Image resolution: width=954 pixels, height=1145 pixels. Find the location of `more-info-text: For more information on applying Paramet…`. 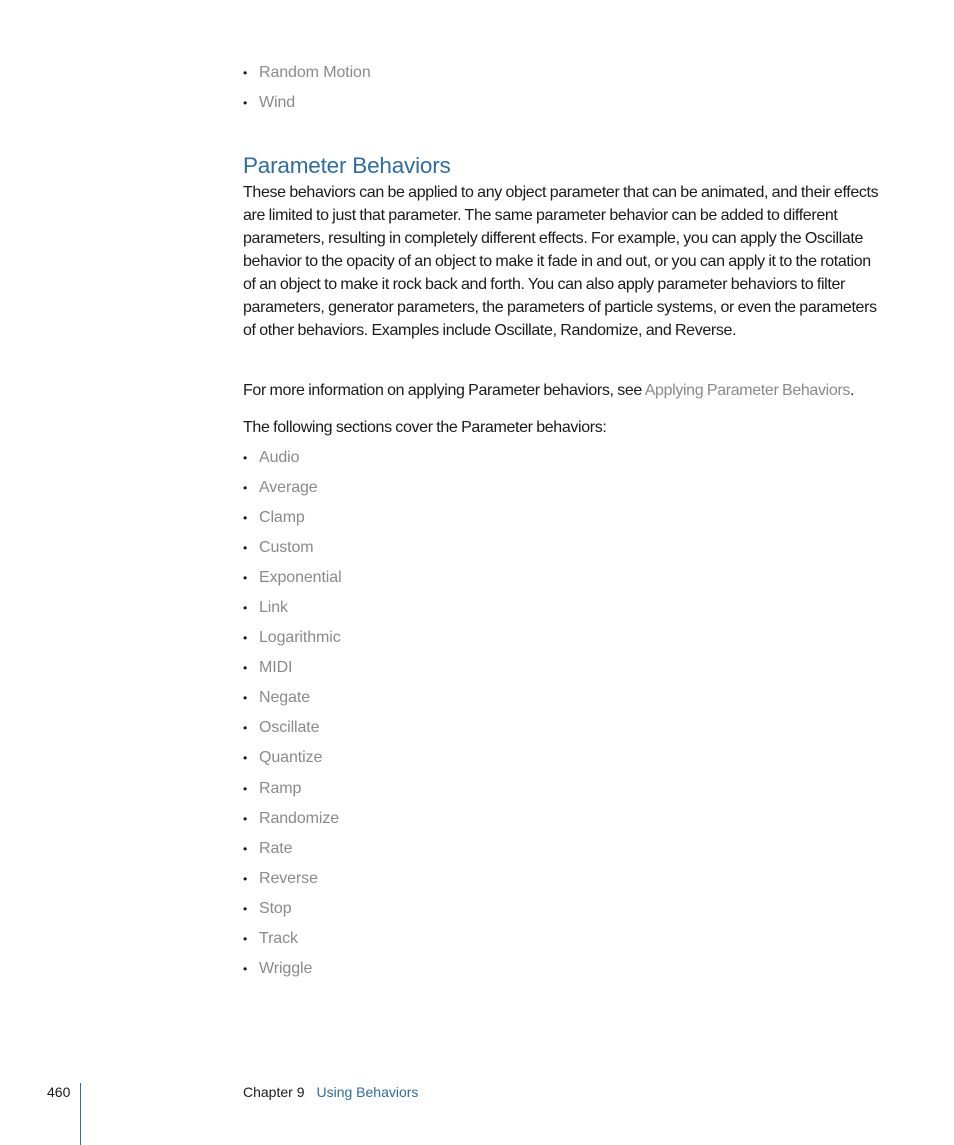

more-info-text: For more information on applying Paramet… is located at coordinates (444, 390).